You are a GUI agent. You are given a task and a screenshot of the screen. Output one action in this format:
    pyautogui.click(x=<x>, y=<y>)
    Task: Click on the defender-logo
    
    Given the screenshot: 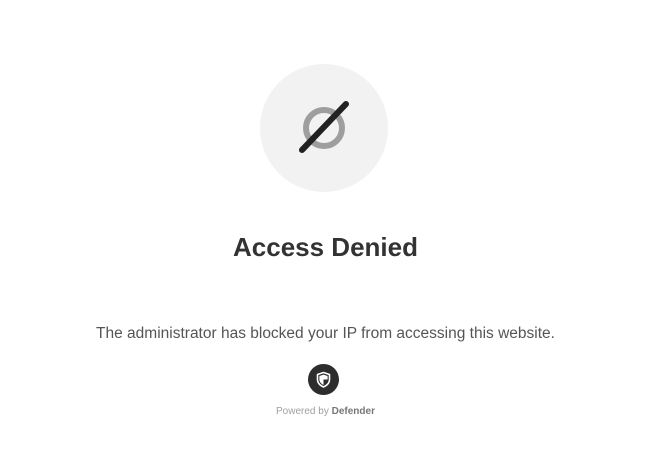 What is the action you would take?
    pyautogui.click(x=323, y=379)
    